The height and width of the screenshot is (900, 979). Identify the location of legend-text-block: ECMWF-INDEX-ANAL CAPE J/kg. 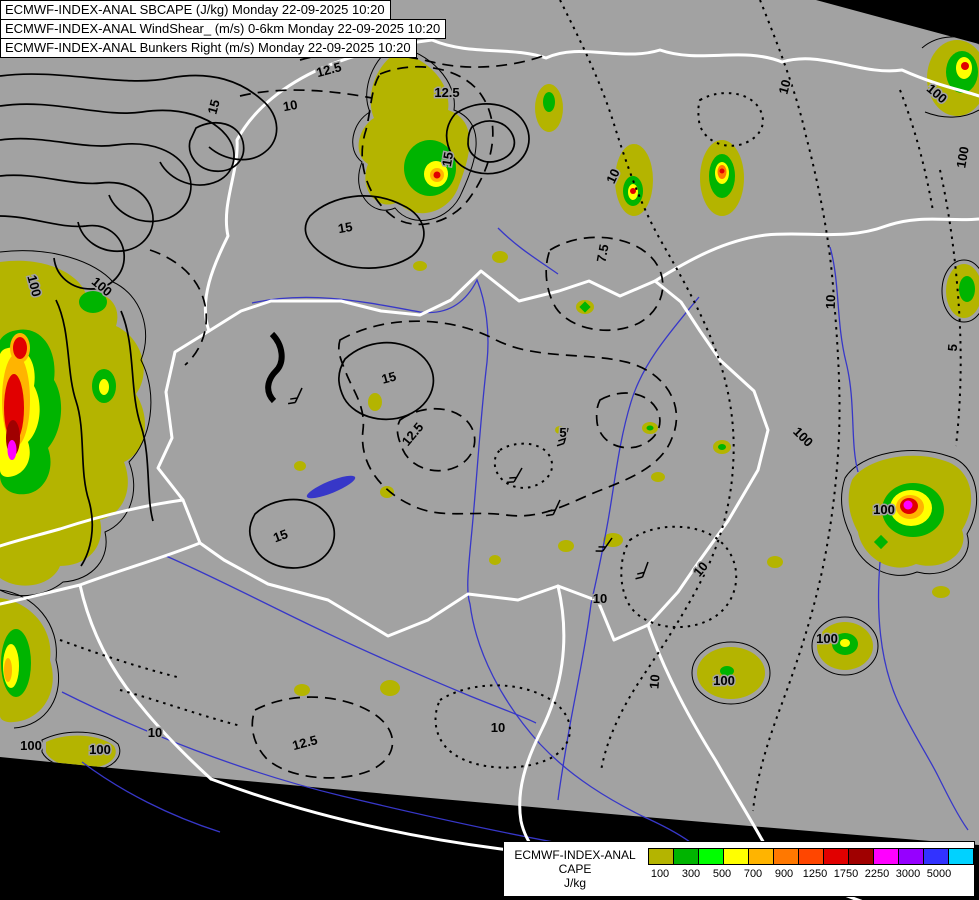
(575, 869).